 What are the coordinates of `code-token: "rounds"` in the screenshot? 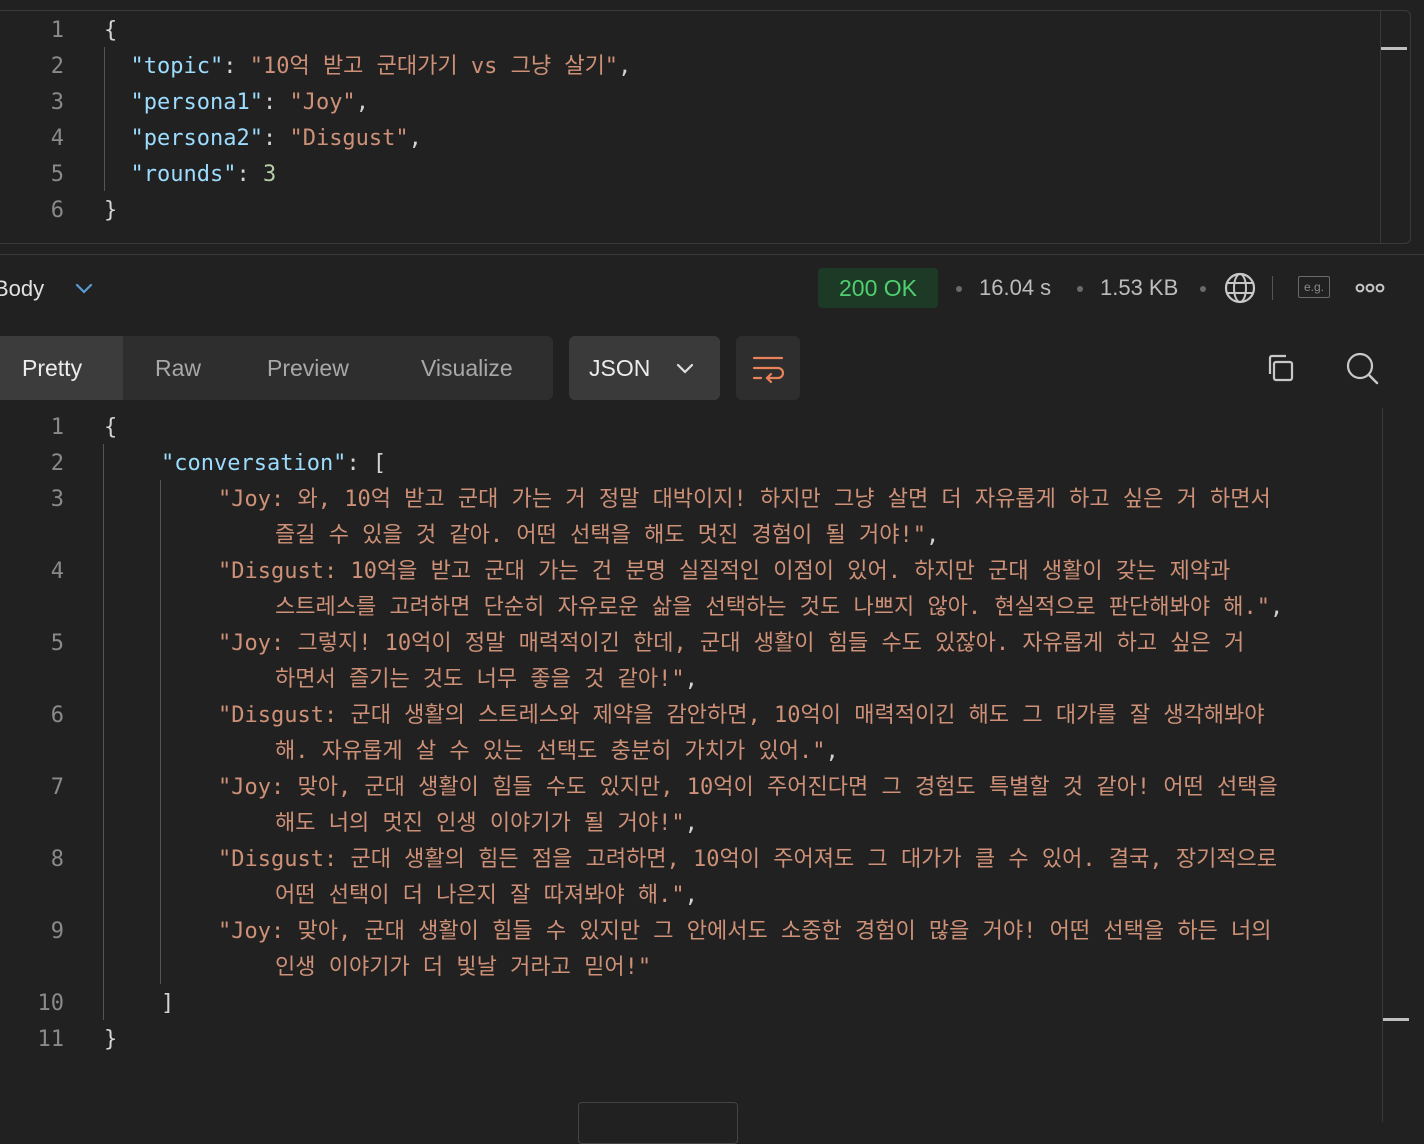 It's located at (170, 174).